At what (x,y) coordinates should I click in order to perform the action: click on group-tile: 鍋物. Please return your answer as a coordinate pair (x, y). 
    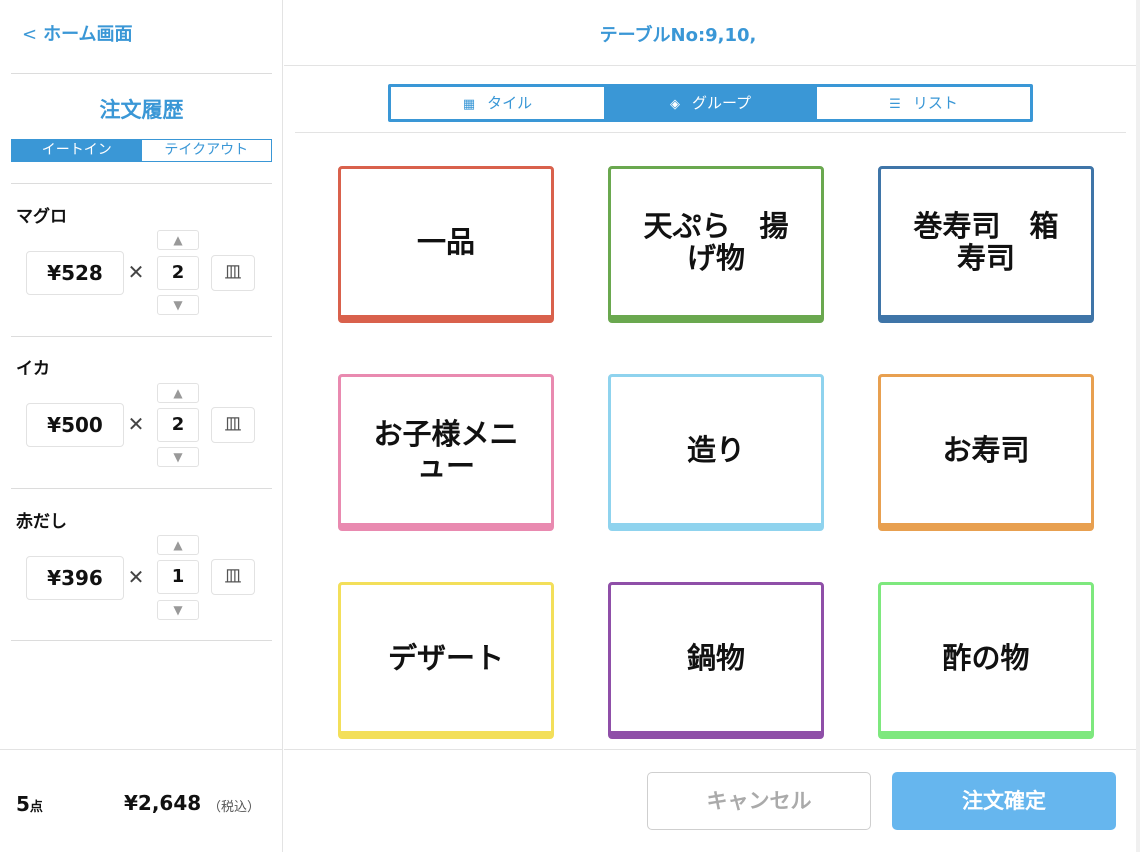
    Looking at the image, I should click on (716, 660).